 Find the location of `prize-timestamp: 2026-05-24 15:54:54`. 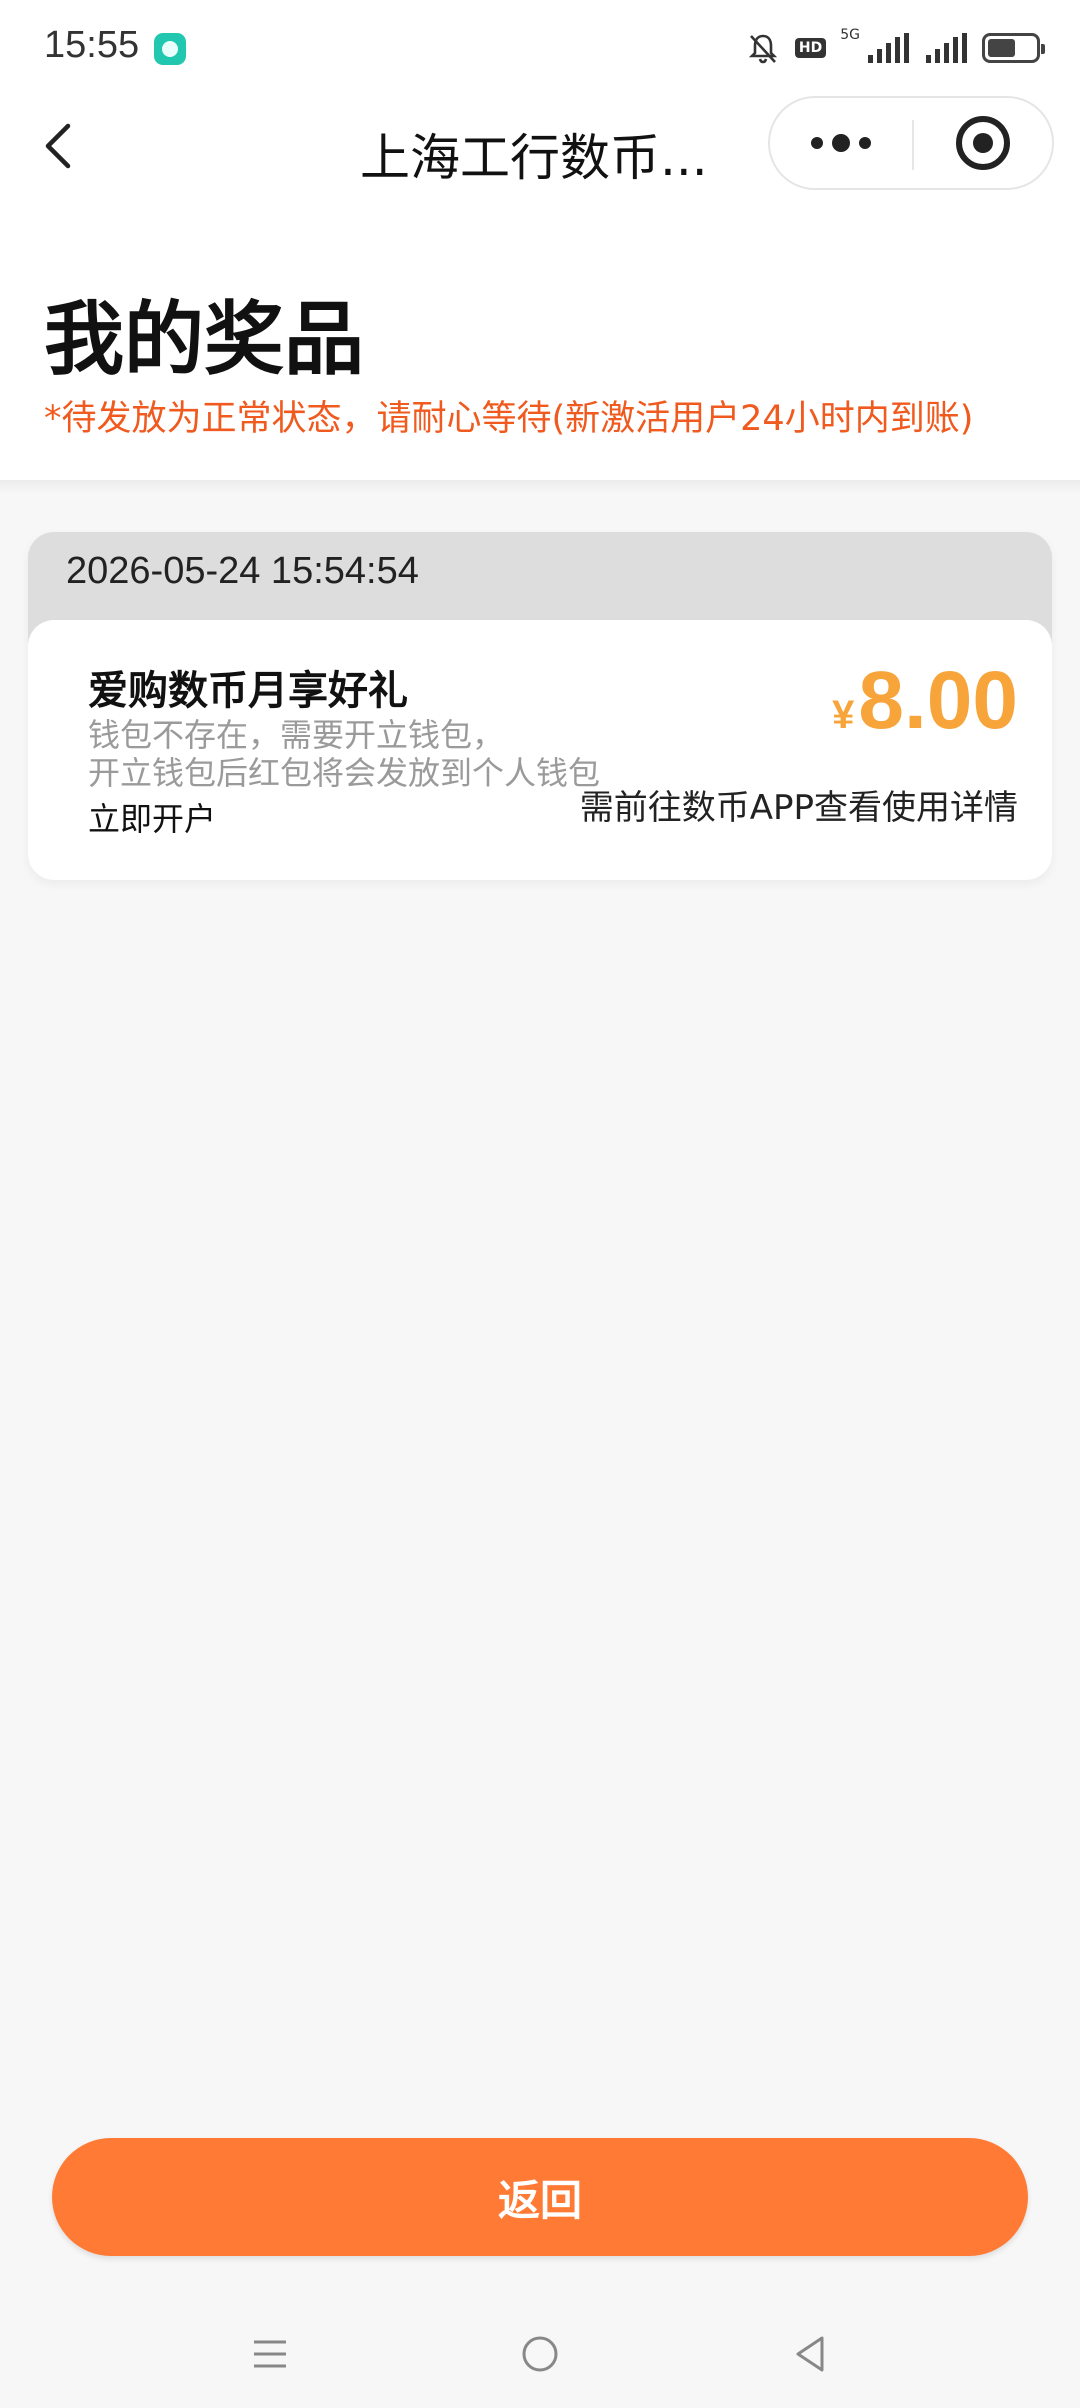

prize-timestamp: 2026-05-24 15:54:54 is located at coordinates (242, 571).